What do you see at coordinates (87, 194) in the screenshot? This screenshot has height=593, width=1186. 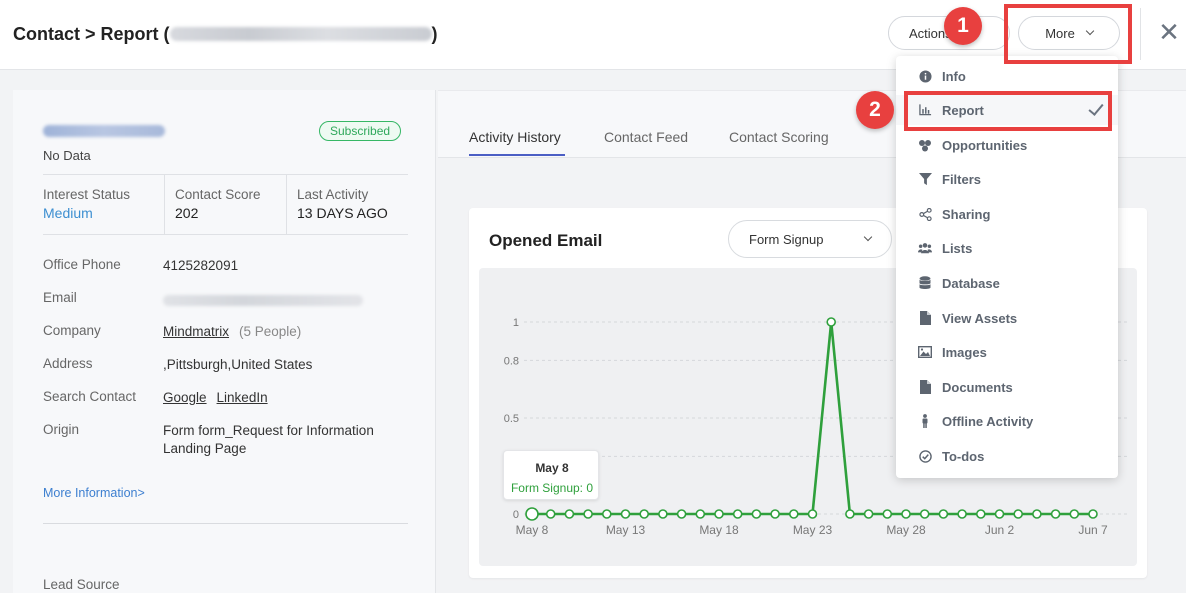 I see `stat-label: Interest Status` at bounding box center [87, 194].